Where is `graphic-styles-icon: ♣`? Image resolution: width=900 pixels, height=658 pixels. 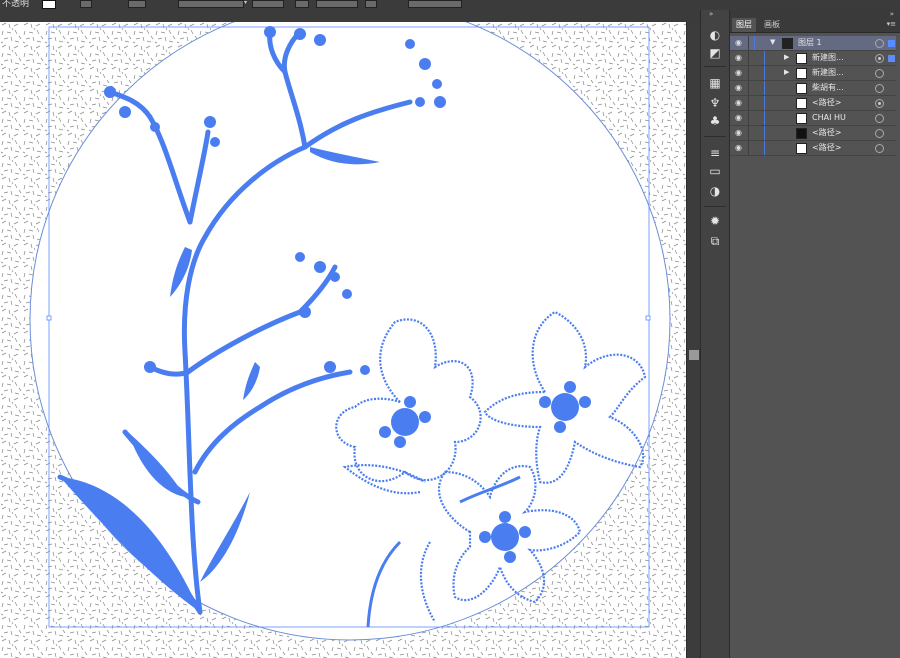 graphic-styles-icon: ♣ is located at coordinates (715, 121).